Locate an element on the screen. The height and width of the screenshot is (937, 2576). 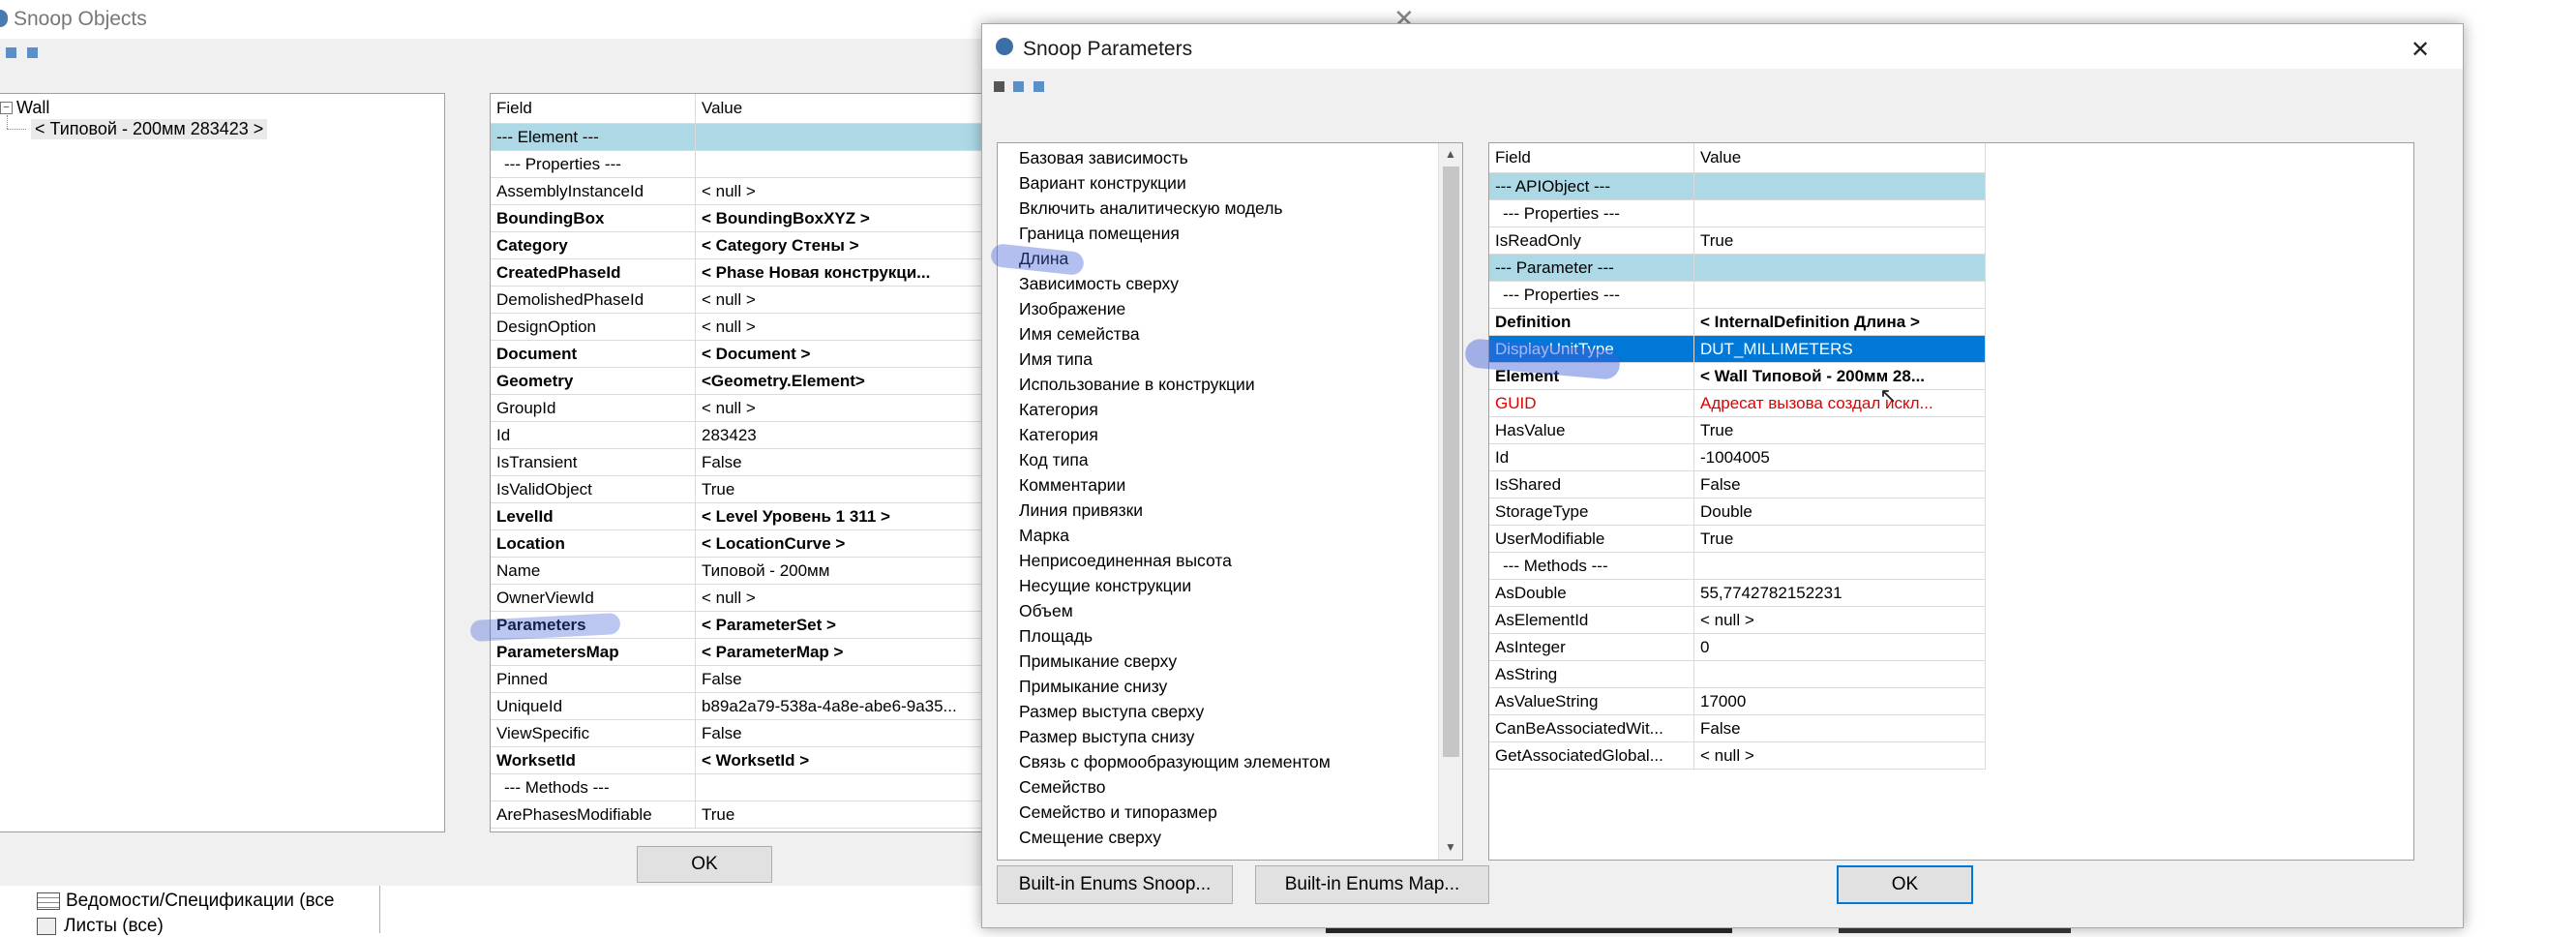
tree-root: Wall is located at coordinates (32, 108).